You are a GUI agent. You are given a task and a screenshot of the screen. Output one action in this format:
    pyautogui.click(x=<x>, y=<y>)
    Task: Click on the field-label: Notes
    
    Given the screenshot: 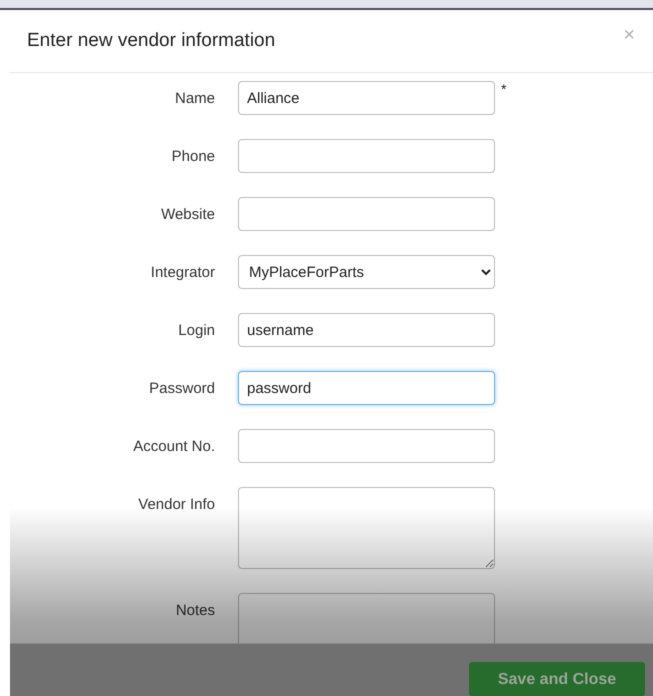 What is the action you would take?
    pyautogui.click(x=194, y=610)
    